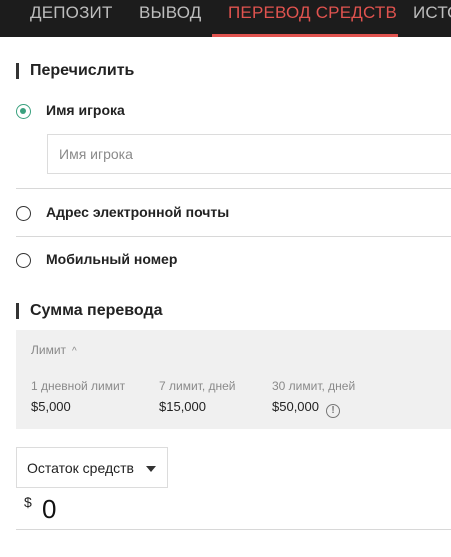  I want to click on option-mobile: Мобильный номер, so click(233, 261).